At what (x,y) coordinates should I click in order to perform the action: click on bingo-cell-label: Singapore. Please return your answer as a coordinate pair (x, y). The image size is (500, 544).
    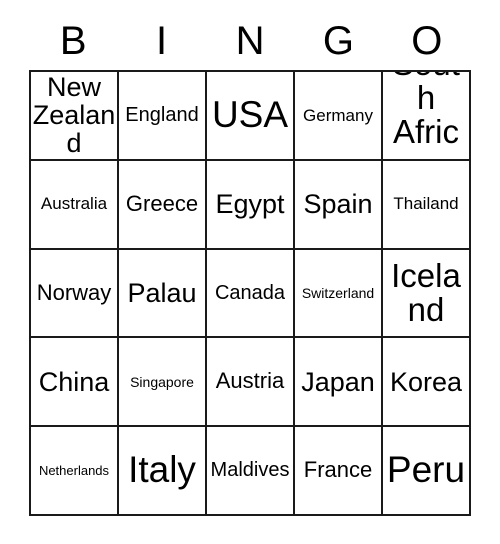
    Looking at the image, I should click on (162, 381).